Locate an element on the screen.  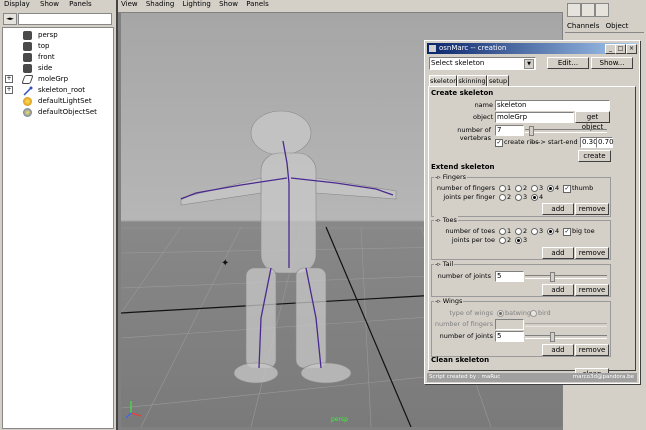
attribute-toggle-icon is located at coordinates (588, 10).